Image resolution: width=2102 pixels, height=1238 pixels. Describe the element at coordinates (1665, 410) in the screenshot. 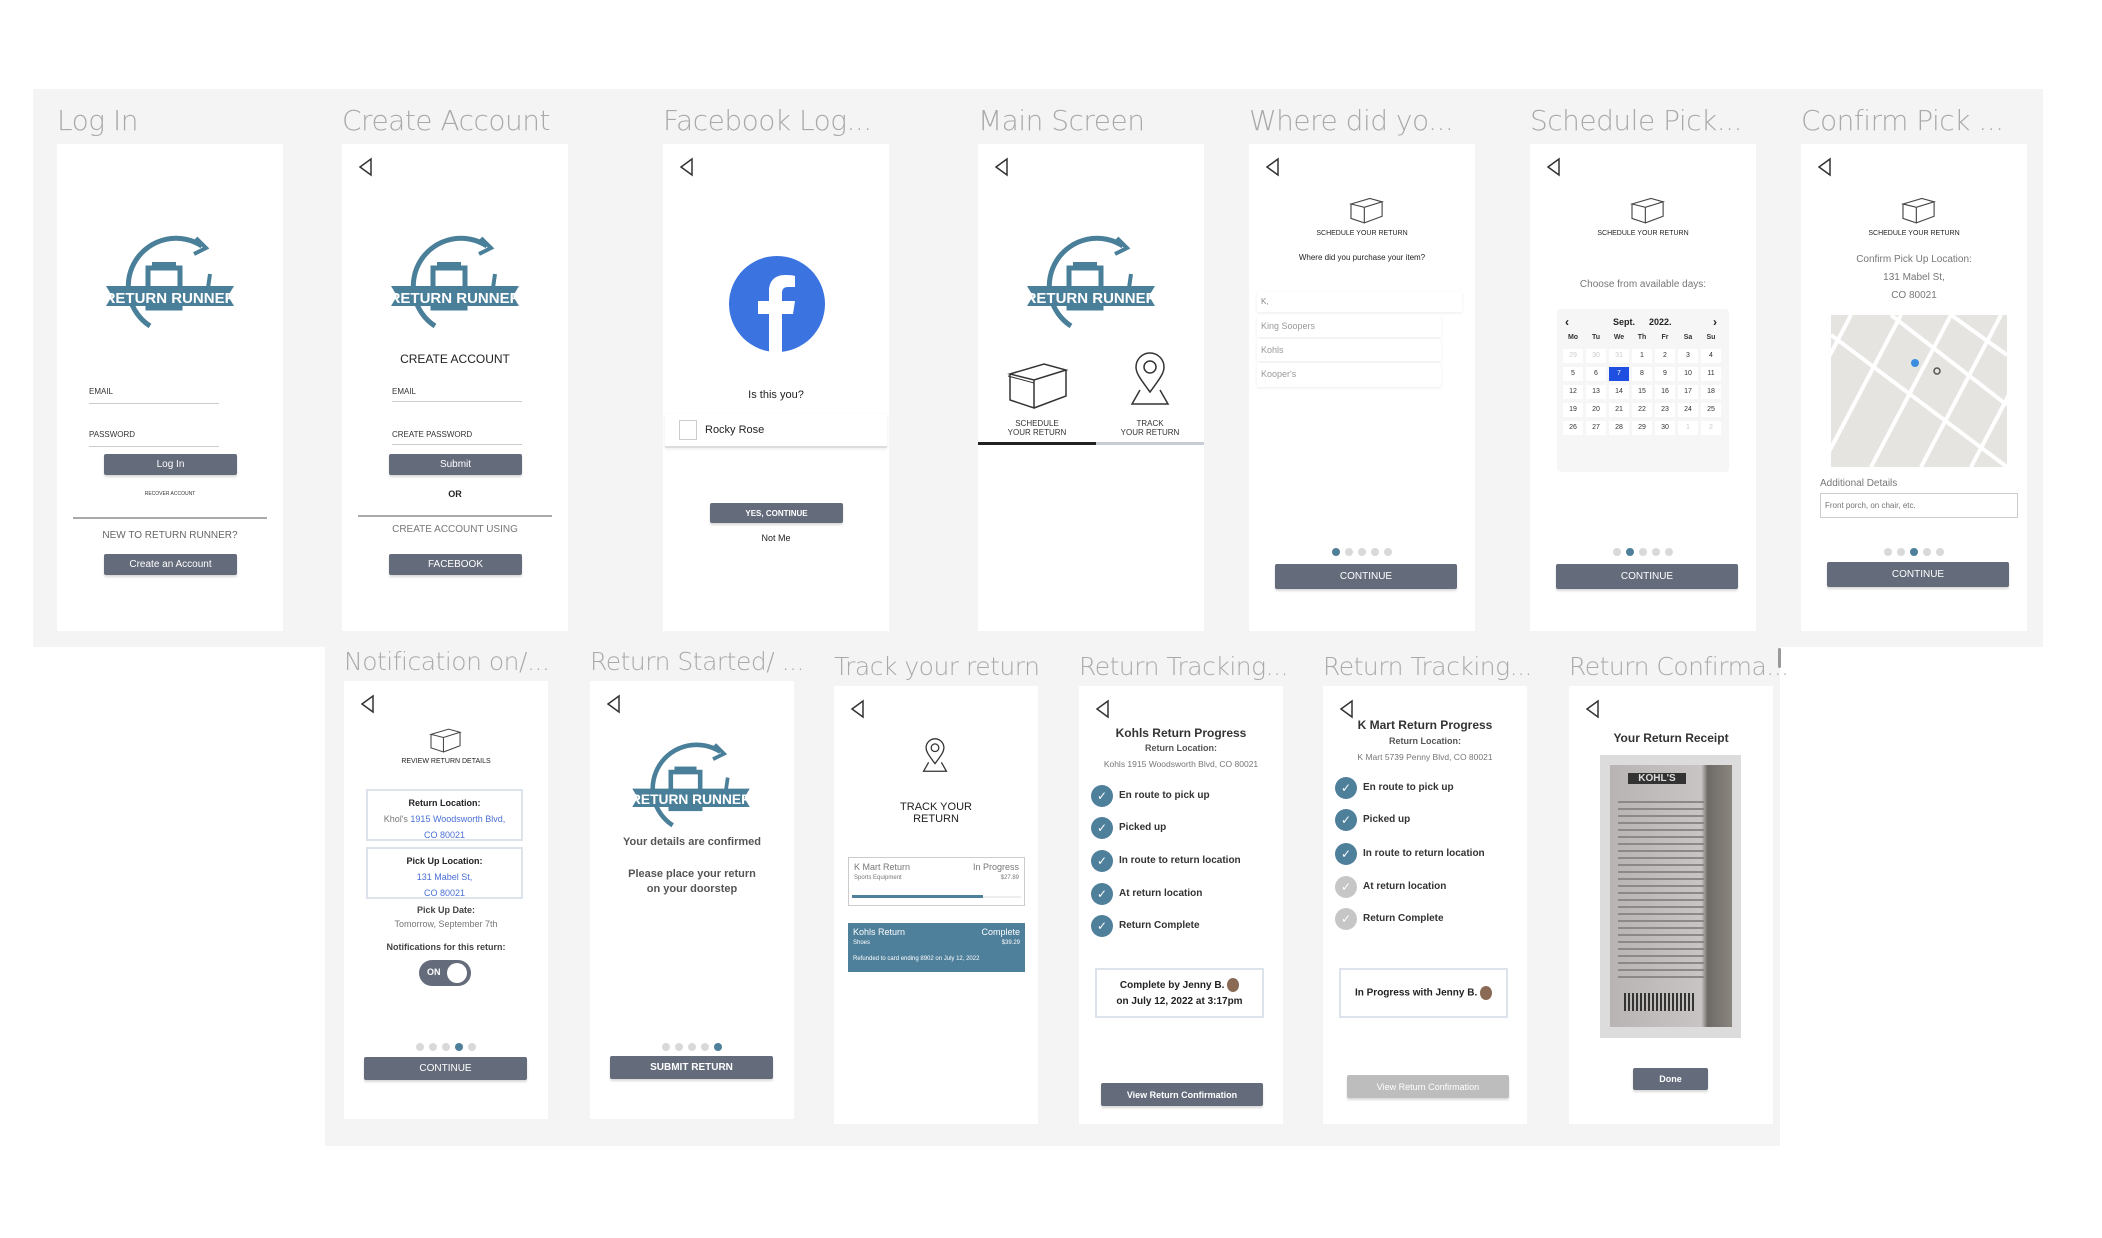

I see `calendar-day: 23` at that location.